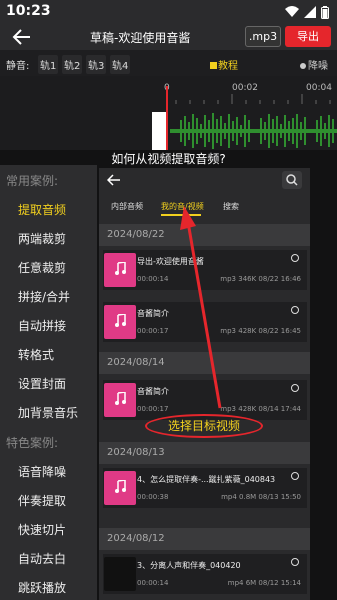 The image size is (337, 600). Describe the element at coordinates (292, 11) in the screenshot. I see `wifi-icon` at that location.